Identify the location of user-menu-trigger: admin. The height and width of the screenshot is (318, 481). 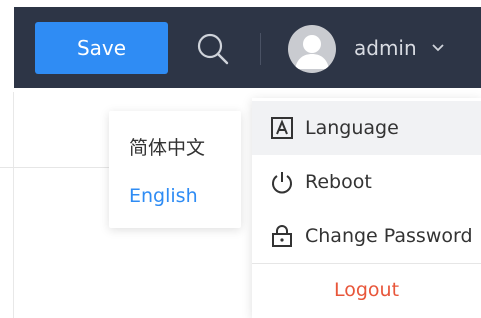
(373, 49).